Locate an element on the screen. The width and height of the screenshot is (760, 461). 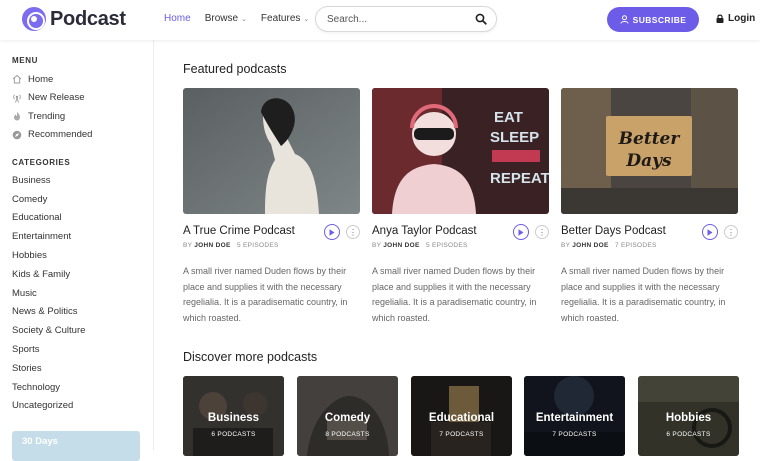
subscribe-button: SUBSCRIBE is located at coordinates (653, 19).